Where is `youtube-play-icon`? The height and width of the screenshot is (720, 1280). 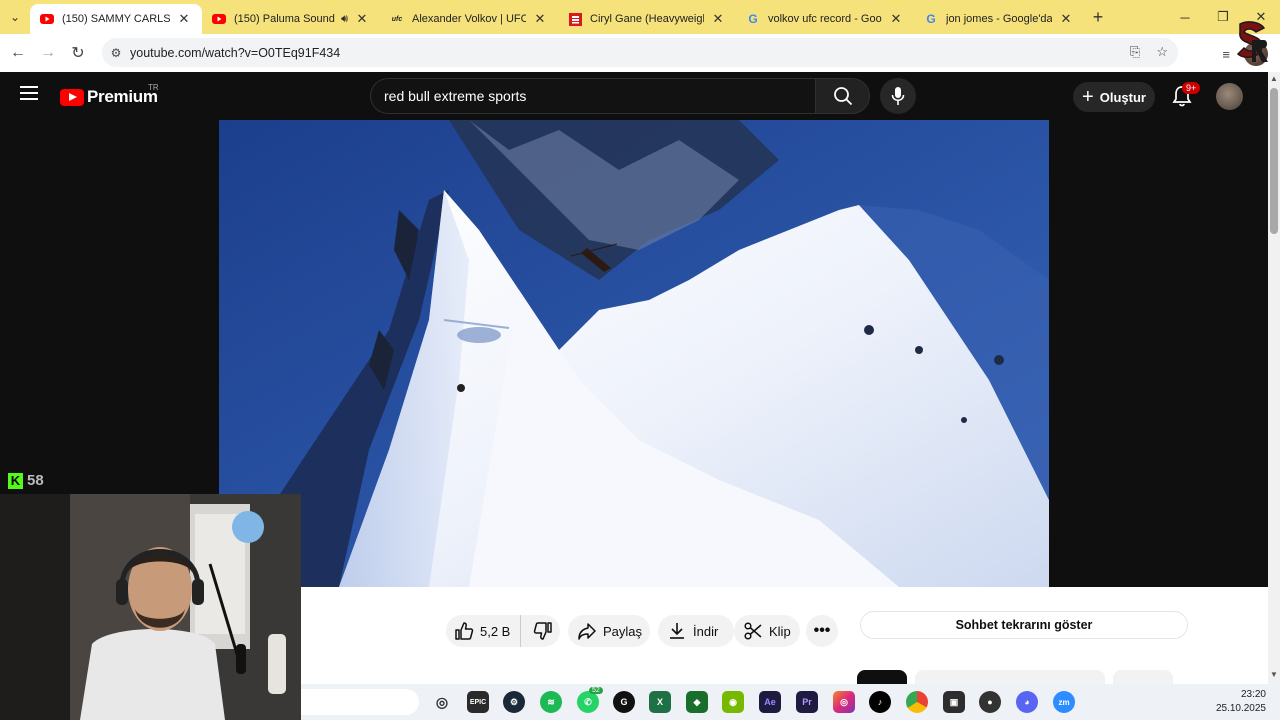
youtube-play-icon is located at coordinates (72, 97).